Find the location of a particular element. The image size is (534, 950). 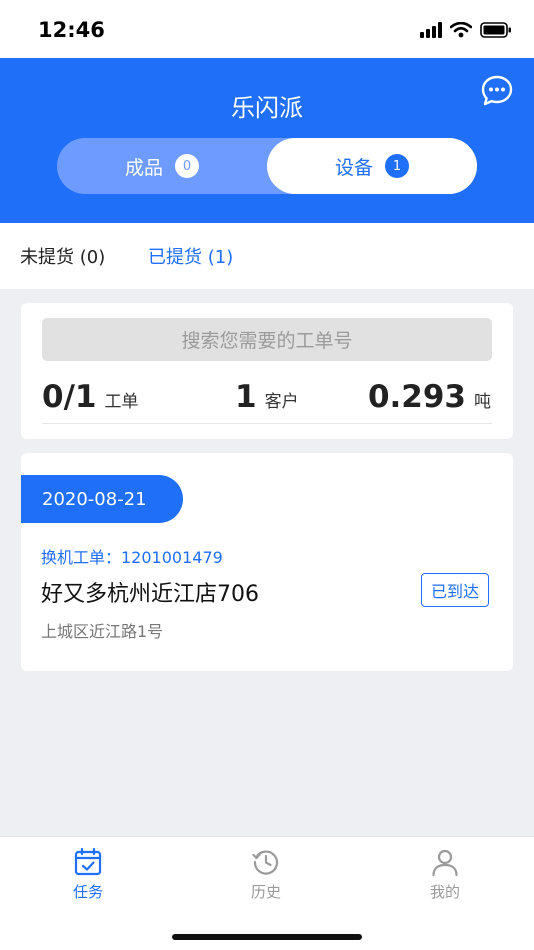

history-icon is located at coordinates (265, 862).